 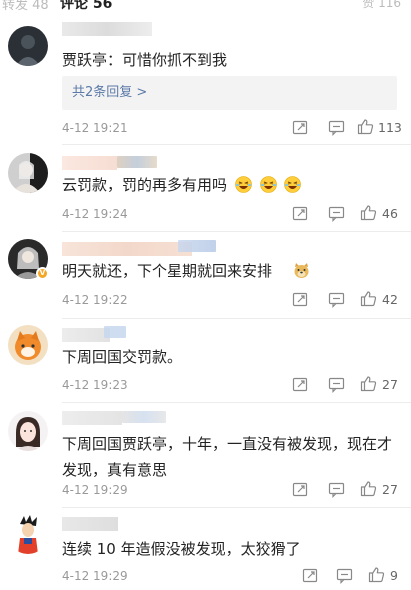 What do you see at coordinates (167, 271) in the screenshot?
I see `comment-text-body: 明天就还，下个星期就回来安排` at bounding box center [167, 271].